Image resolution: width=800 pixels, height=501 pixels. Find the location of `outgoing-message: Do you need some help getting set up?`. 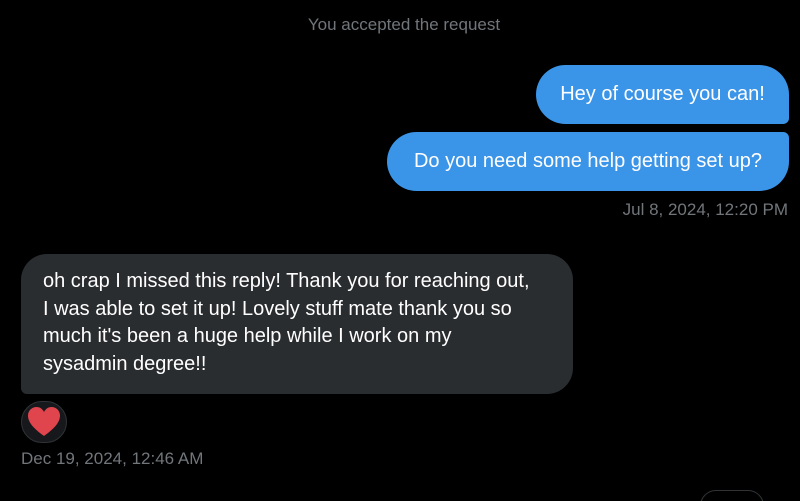

outgoing-message: Do you need some help getting set up? is located at coordinates (588, 161).